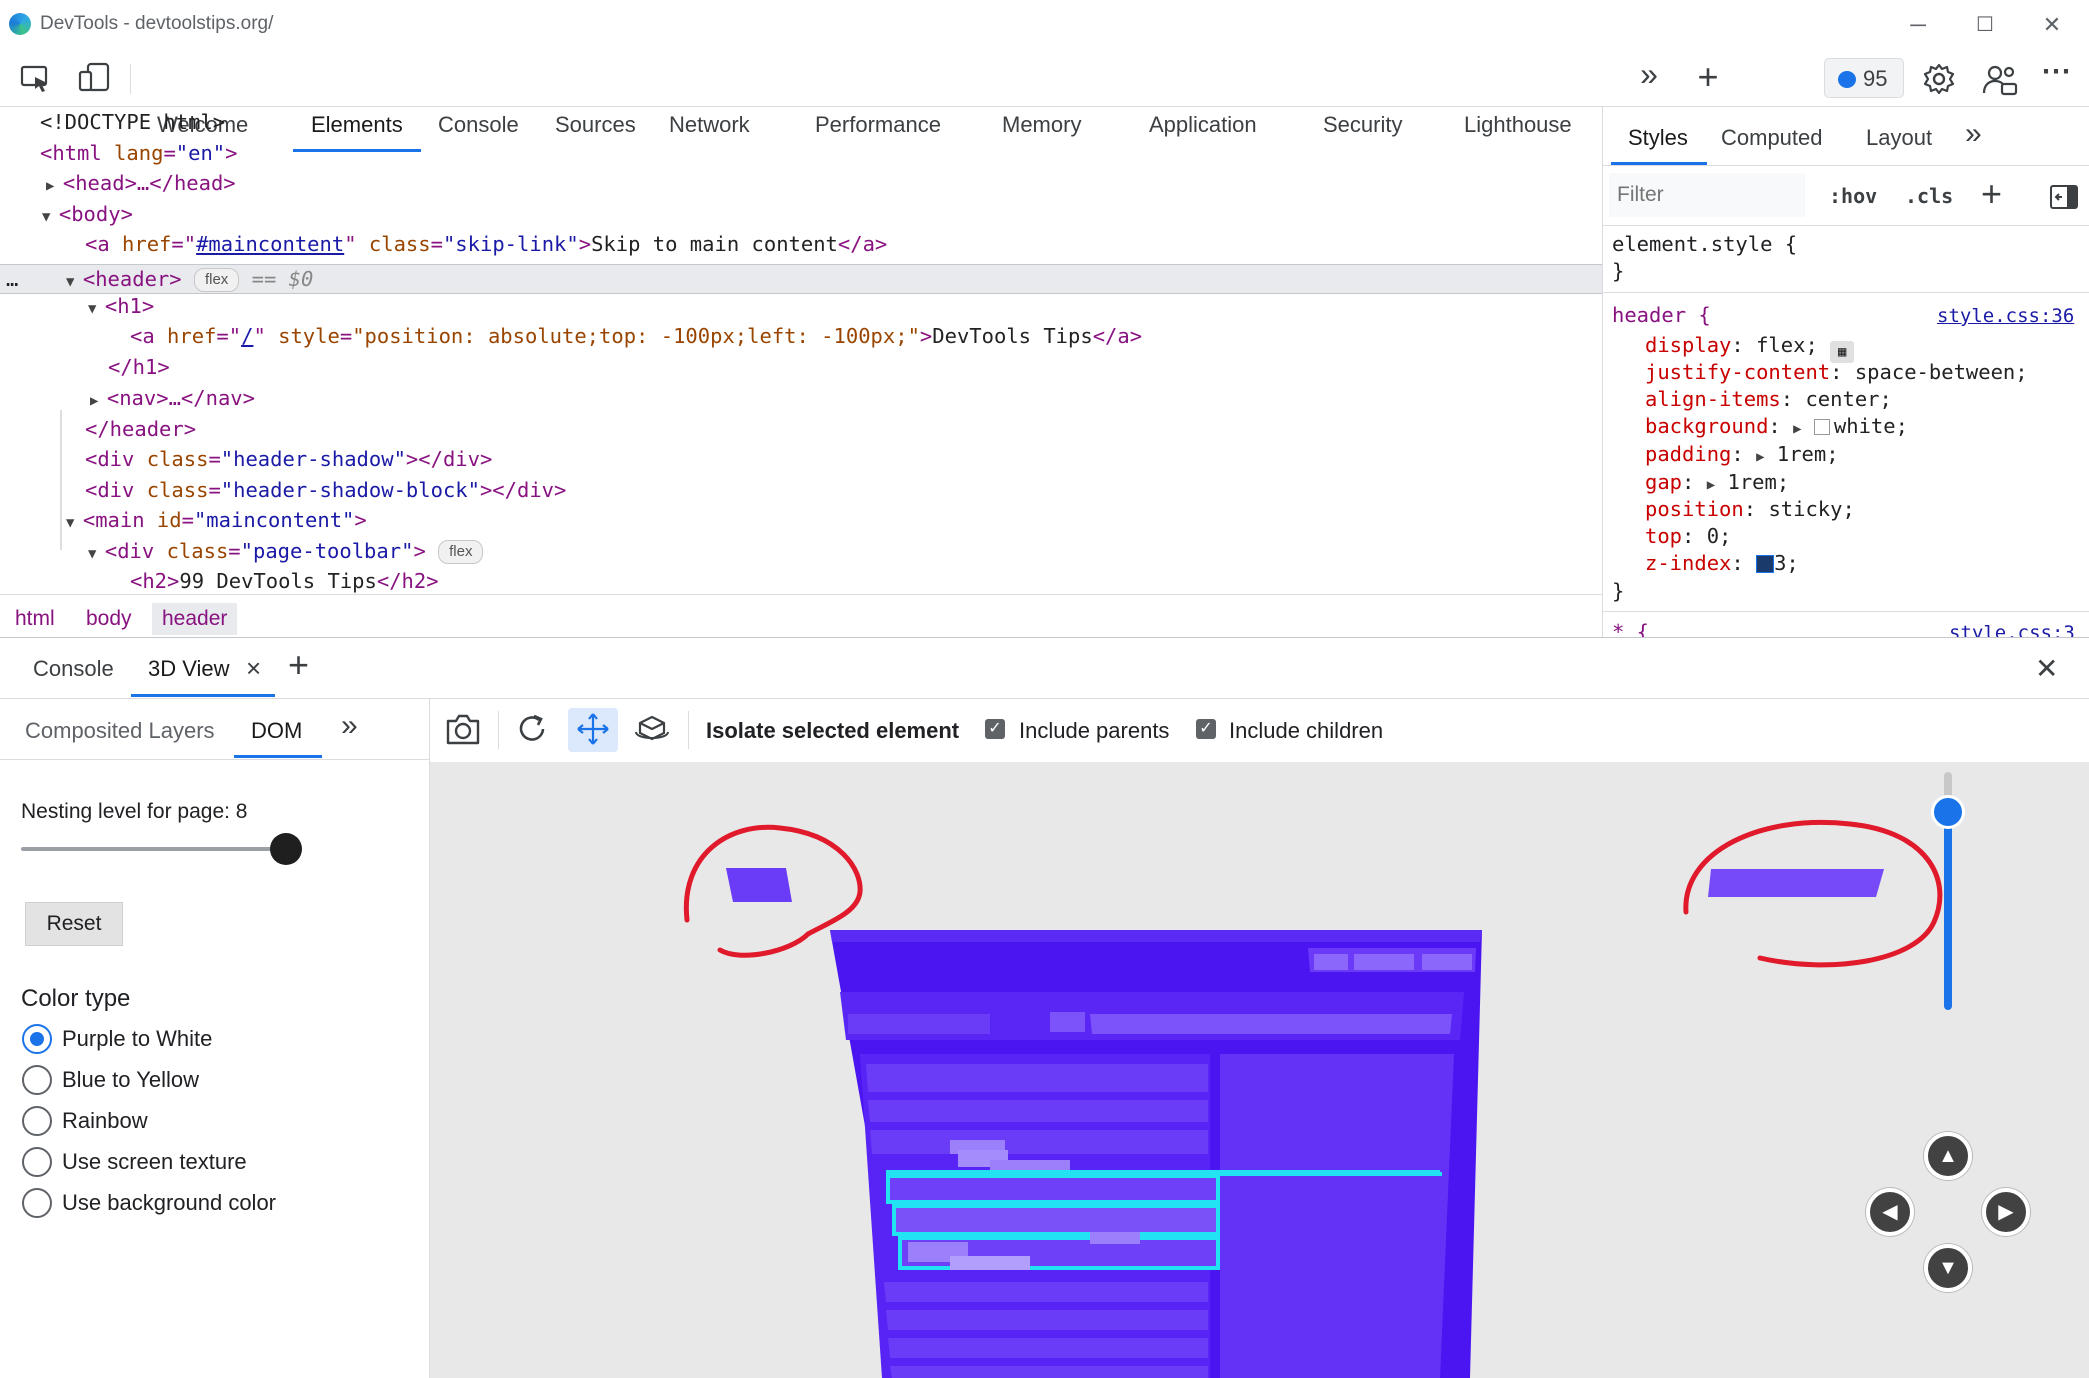  What do you see at coordinates (139, 153) in the screenshot?
I see `dom-html-node: <html lang="en">` at bounding box center [139, 153].